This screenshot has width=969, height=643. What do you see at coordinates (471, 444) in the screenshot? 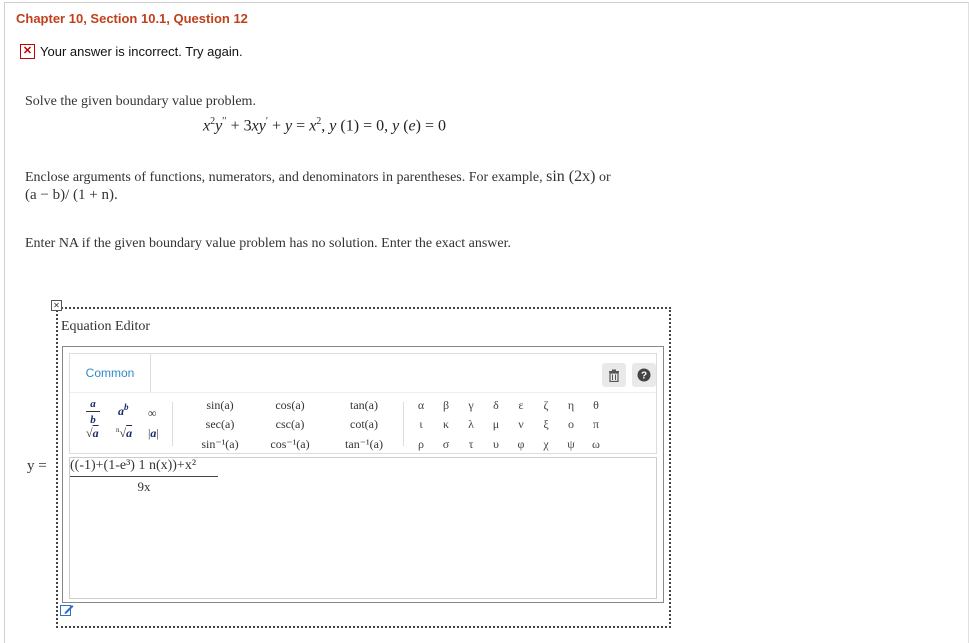
I see `greek-symbol: τ` at bounding box center [471, 444].